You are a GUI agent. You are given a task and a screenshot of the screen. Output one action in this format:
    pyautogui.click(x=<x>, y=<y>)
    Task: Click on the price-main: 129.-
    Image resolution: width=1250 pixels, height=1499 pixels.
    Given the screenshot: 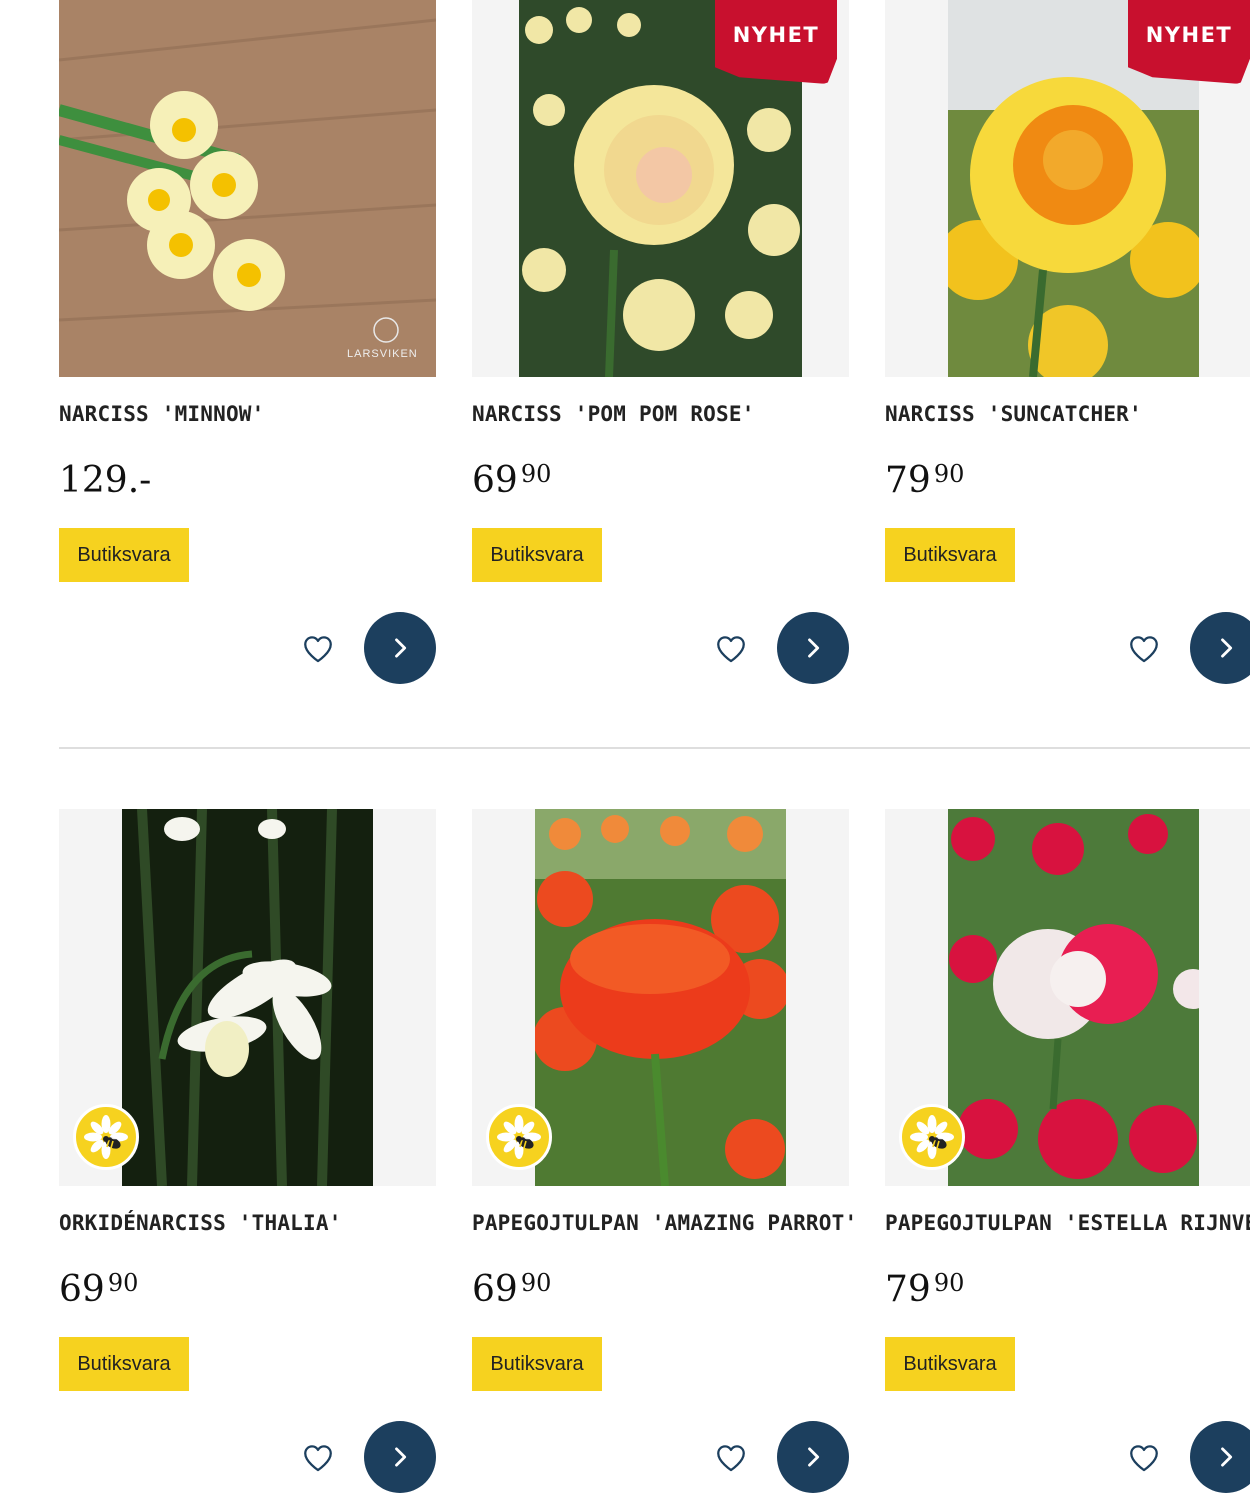 What is the action you would take?
    pyautogui.click(x=105, y=480)
    